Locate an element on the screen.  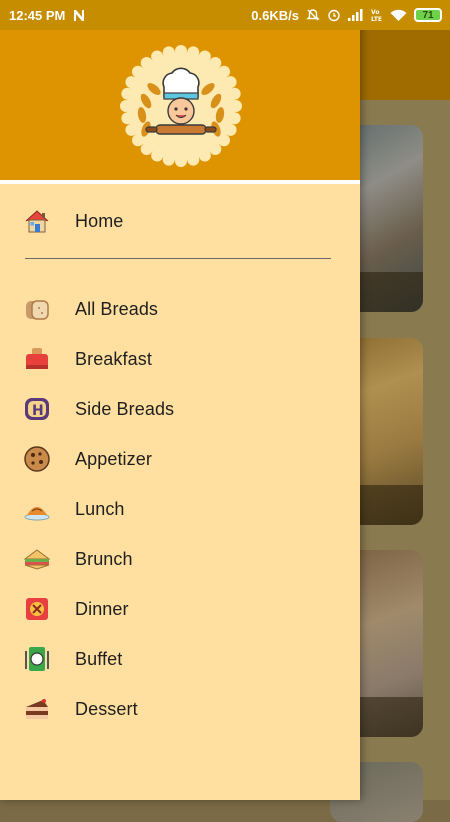
volte-icon: Vo LTE is located at coordinates (377, 15).